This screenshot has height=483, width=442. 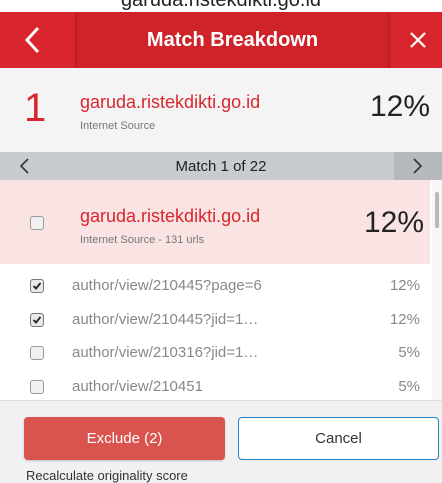 I want to click on source-percent: 12%, so click(x=399, y=106).